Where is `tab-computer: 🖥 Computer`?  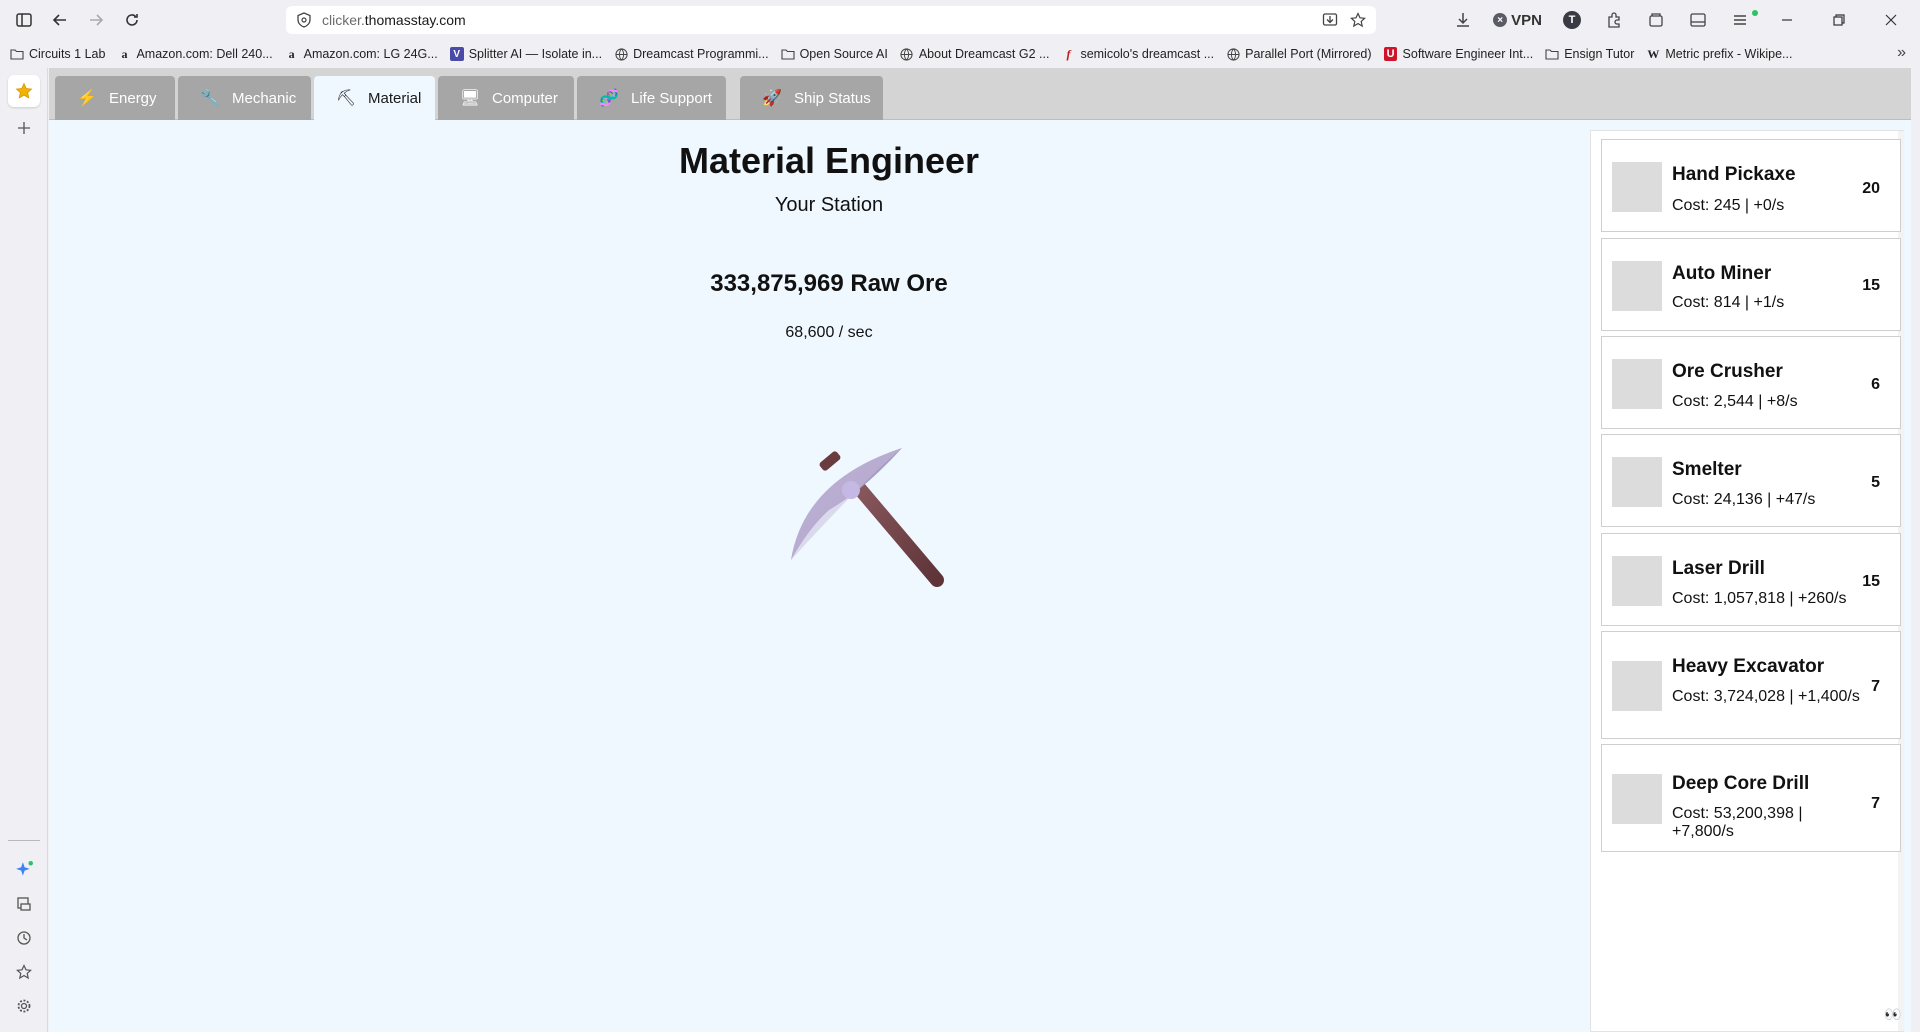 tab-computer: 🖥 Computer is located at coordinates (506, 98).